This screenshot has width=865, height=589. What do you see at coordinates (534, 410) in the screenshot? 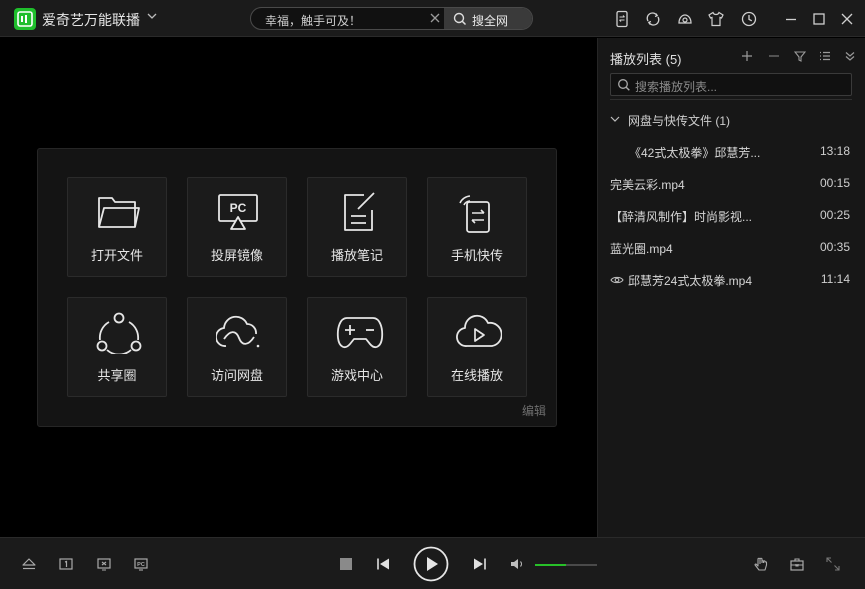
I see `edit-button: 编辑` at bounding box center [534, 410].